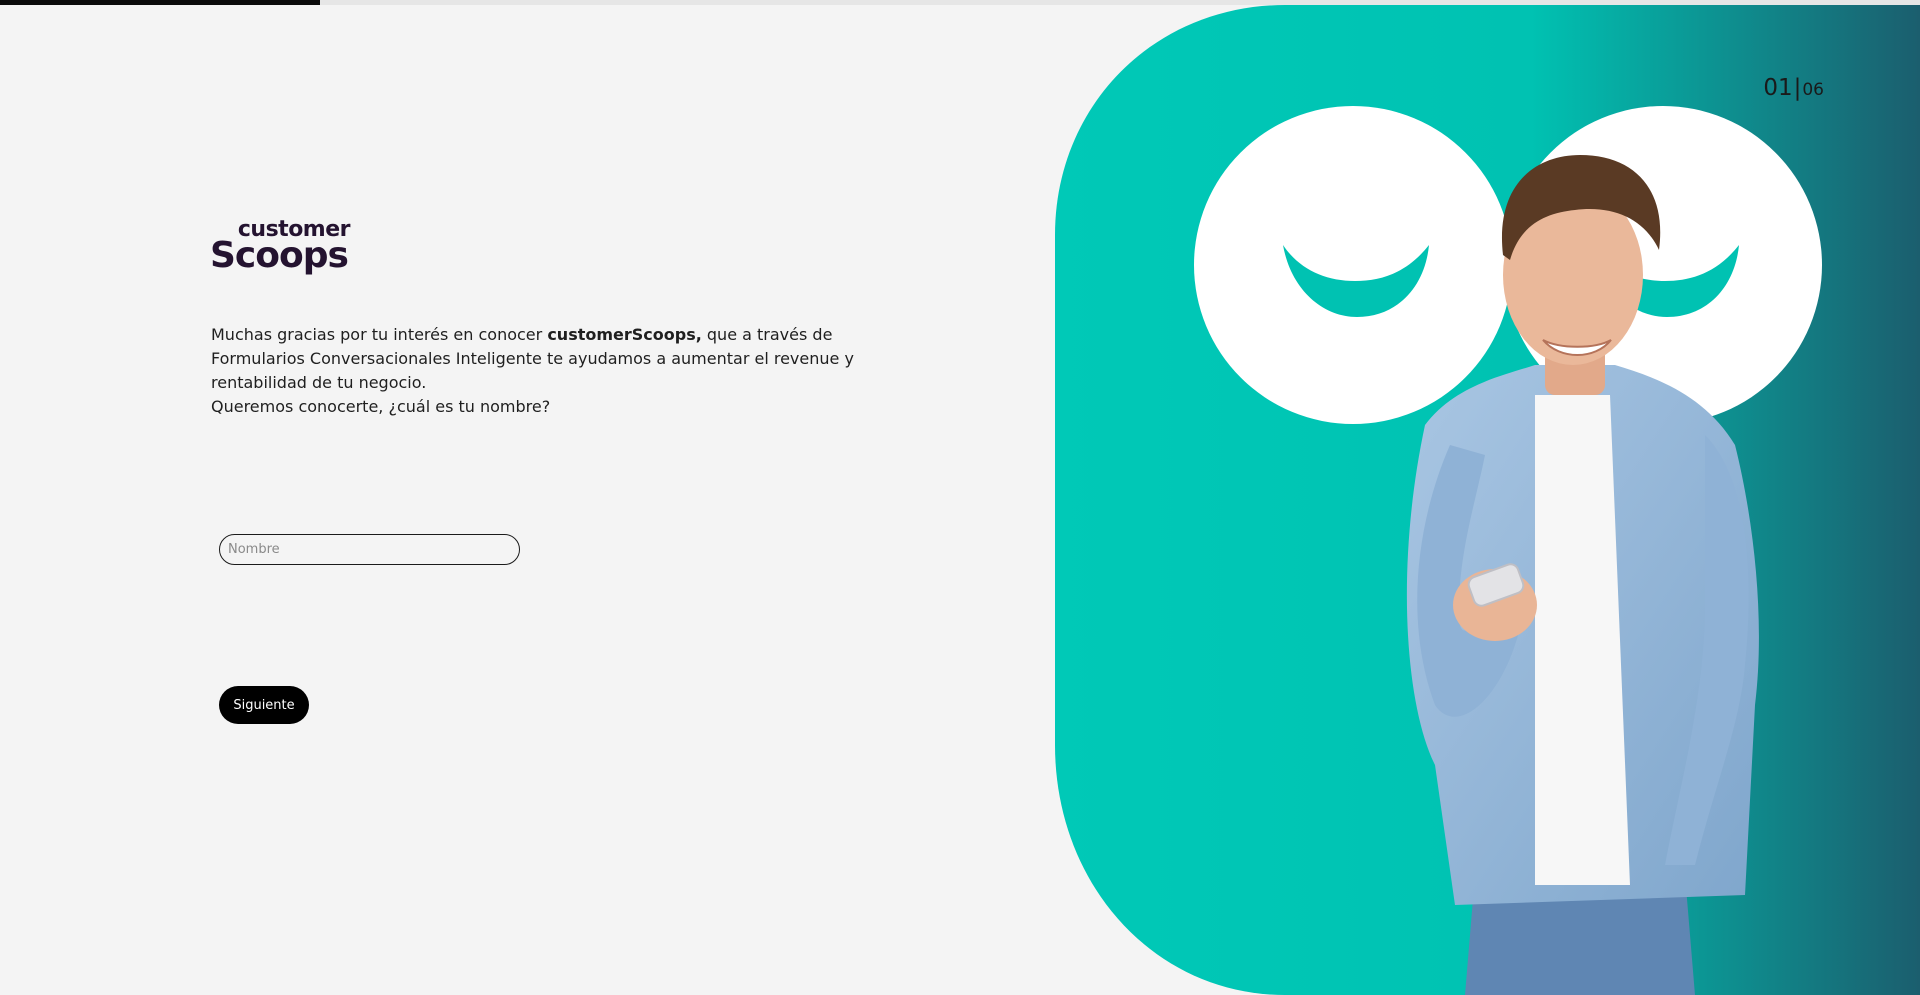 The width and height of the screenshot is (1920, 995). Describe the element at coordinates (279, 255) in the screenshot. I see `logo-bottom-text: Scoops` at that location.